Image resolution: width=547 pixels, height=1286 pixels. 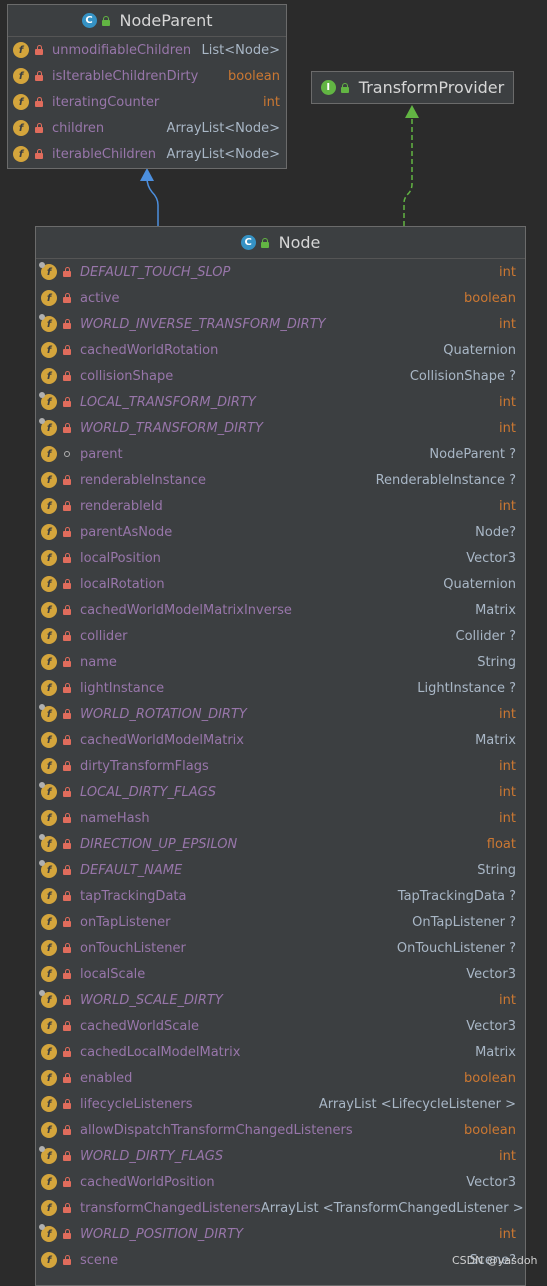 I want to click on field-row: f DIRECTION_UP_EPSILON float, so click(x=277, y=844).